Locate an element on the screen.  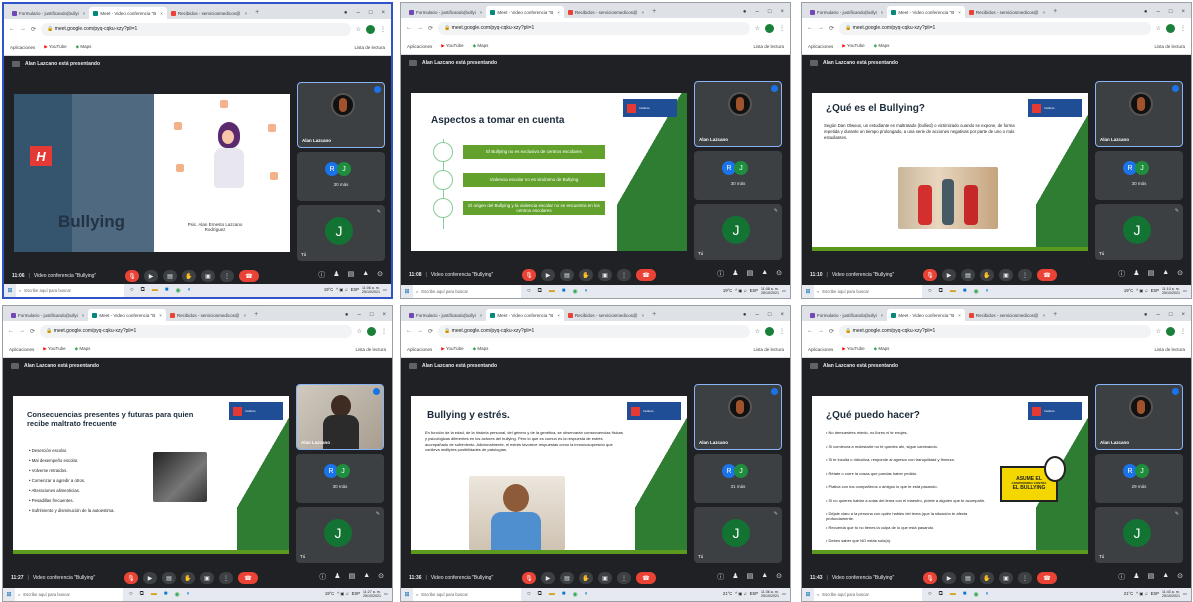
camera-toggle-button: ▶ is located at coordinates (949, 275).